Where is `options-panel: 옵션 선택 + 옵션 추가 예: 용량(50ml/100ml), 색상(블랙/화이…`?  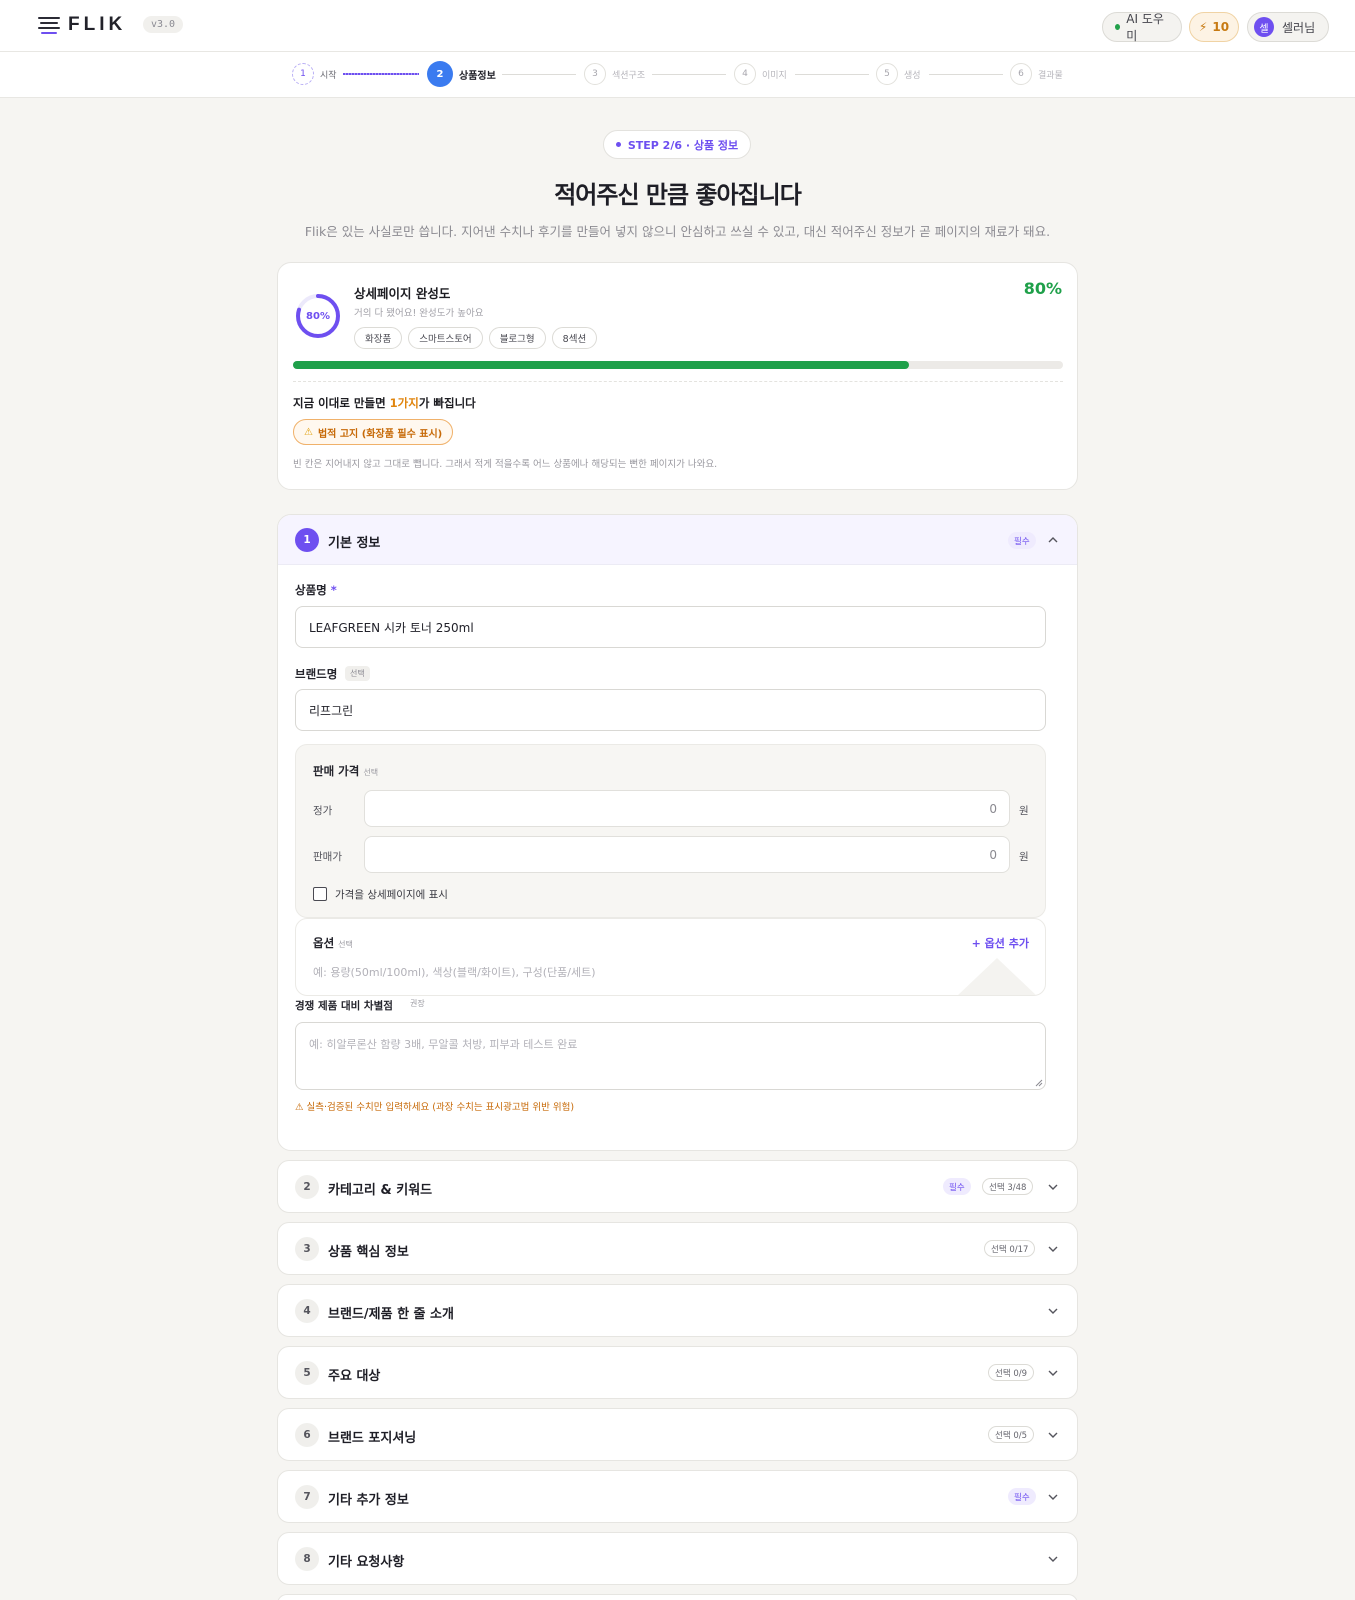 options-panel: 옵션 선택 + 옵션 추가 예: 용량(50ml/100ml), 색상(블랙/화이… is located at coordinates (670, 957).